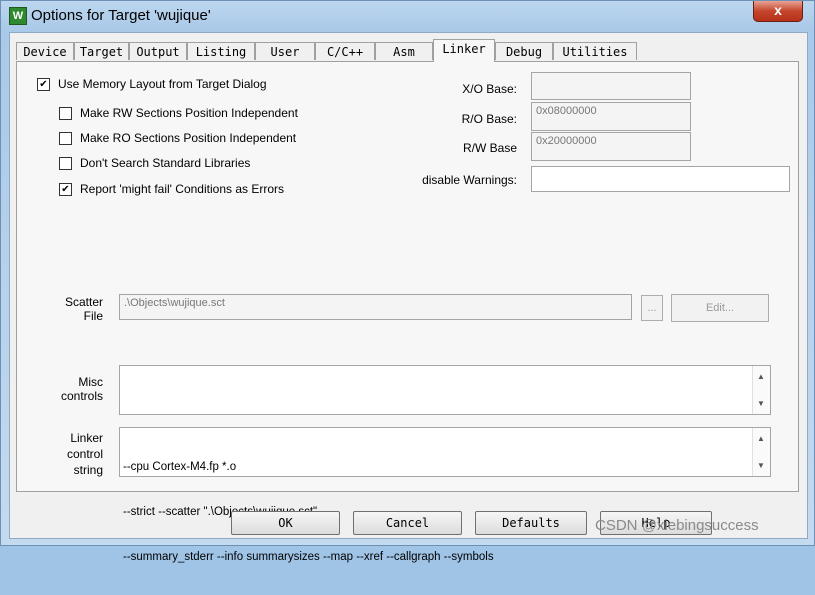  What do you see at coordinates (121, 15) in the screenshot?
I see `window-title: Options for Target 'wujique'` at bounding box center [121, 15].